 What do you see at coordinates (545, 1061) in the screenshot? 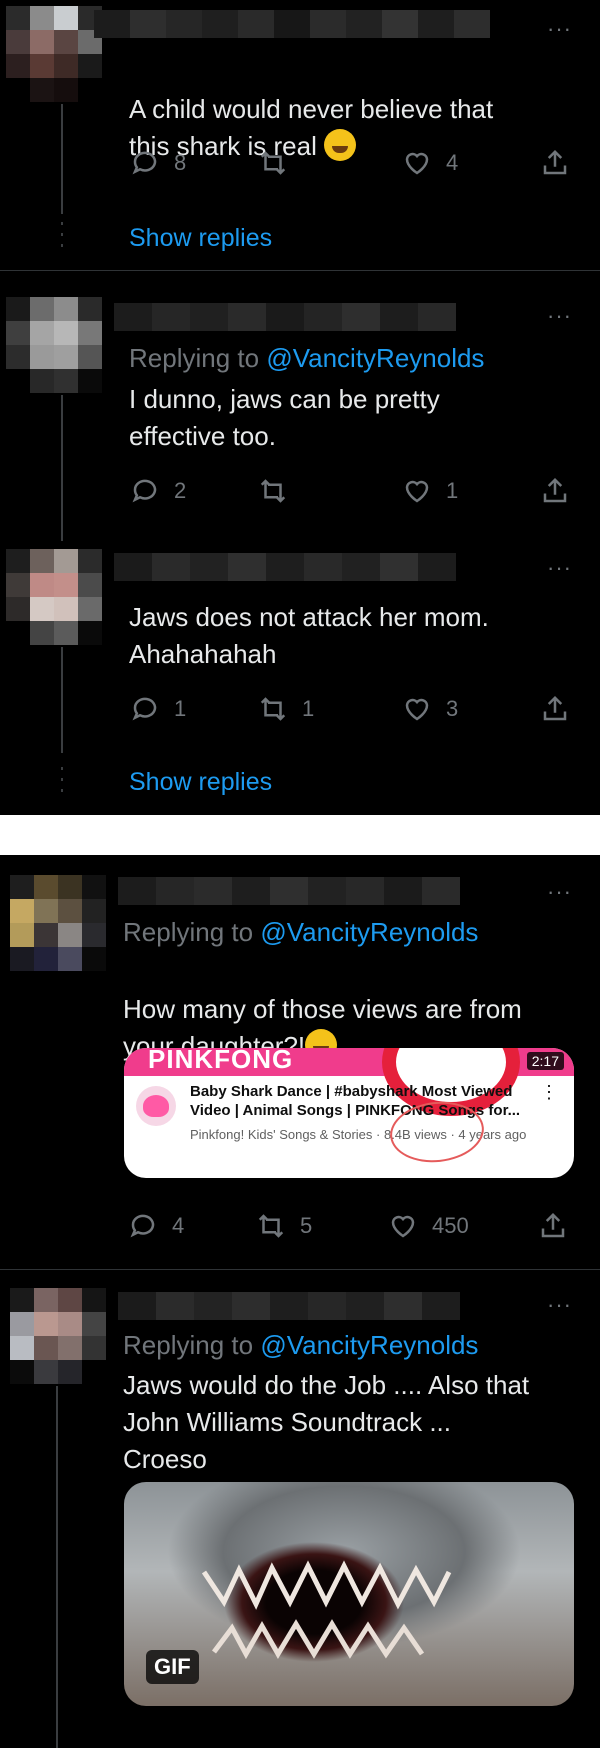
I see `video-duration: 2:17` at bounding box center [545, 1061].